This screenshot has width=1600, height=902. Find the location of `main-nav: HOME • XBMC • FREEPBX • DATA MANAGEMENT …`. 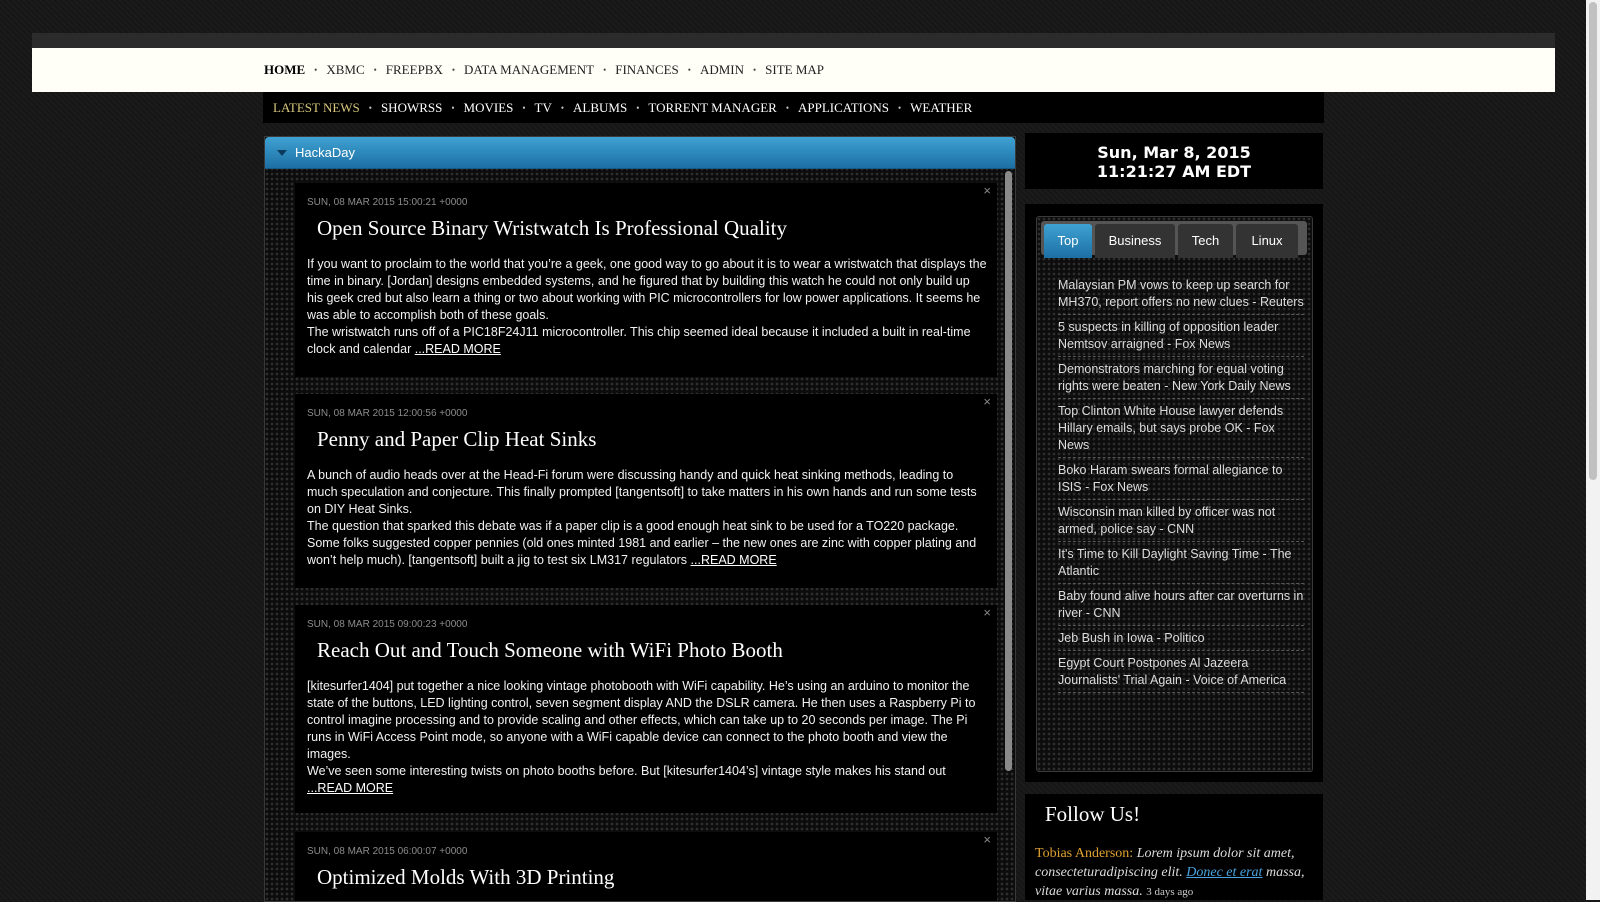

main-nav: HOME • XBMC • FREEPBX • DATA MANAGEMENT … is located at coordinates (793, 70).